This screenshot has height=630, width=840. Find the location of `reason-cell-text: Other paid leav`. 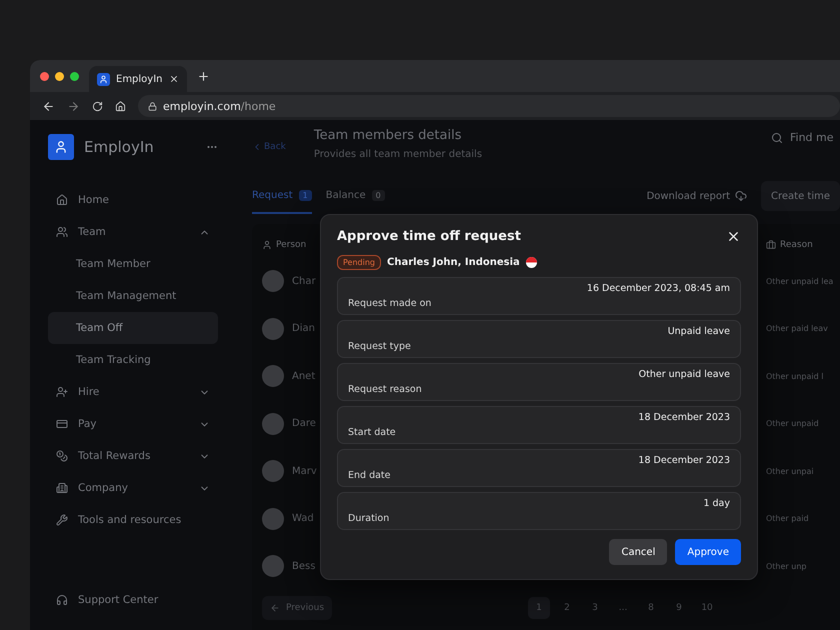

reason-cell-text: Other paid leav is located at coordinates (797, 329).